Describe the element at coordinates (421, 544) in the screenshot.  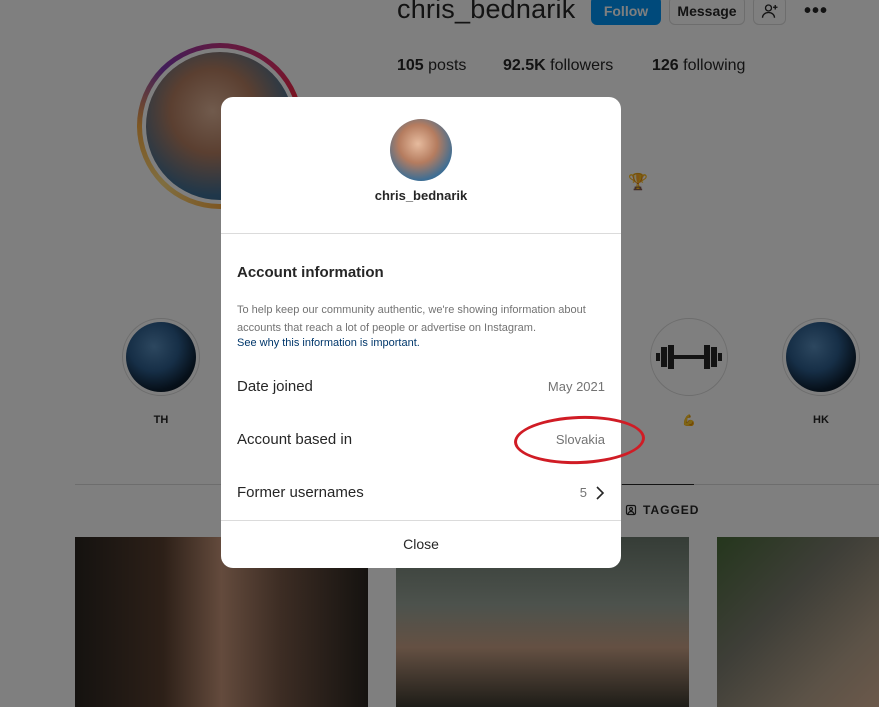
I see `close-button: Close` at that location.